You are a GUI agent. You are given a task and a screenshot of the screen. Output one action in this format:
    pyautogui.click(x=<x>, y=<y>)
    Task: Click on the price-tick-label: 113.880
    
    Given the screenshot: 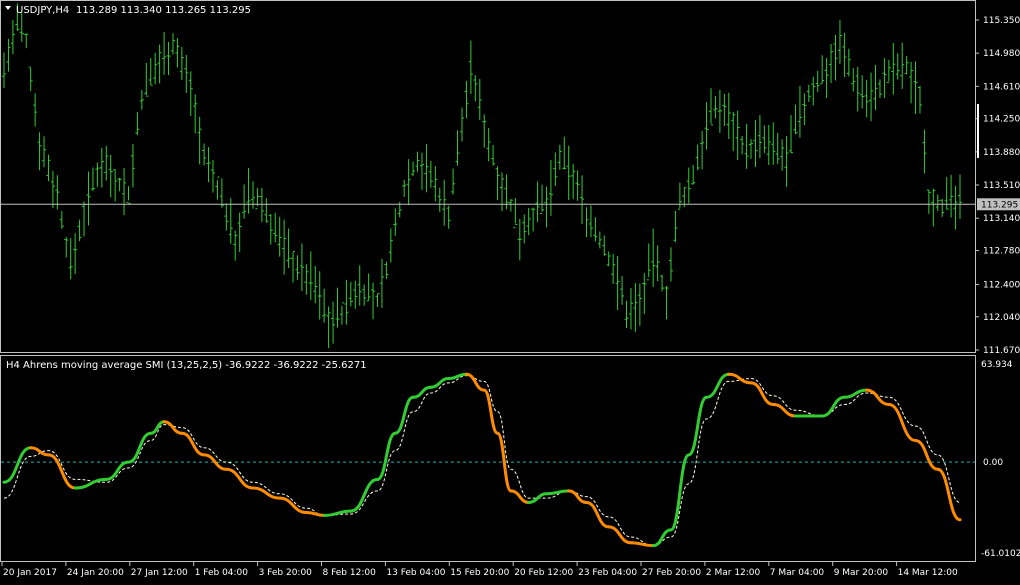 What is the action you would take?
    pyautogui.click(x=1001, y=153)
    